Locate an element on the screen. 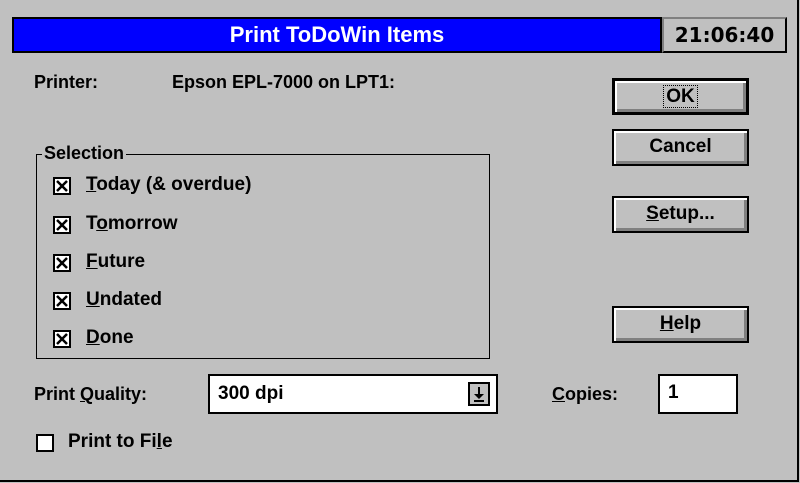  today-checkbox-label: Today (& overdue) is located at coordinates (168, 185).